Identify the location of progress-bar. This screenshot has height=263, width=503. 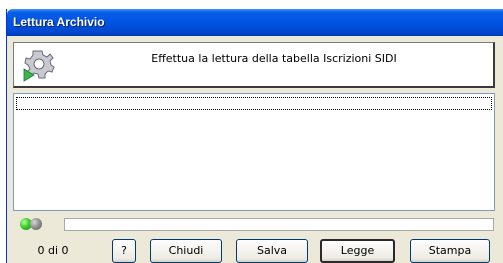
(279, 224).